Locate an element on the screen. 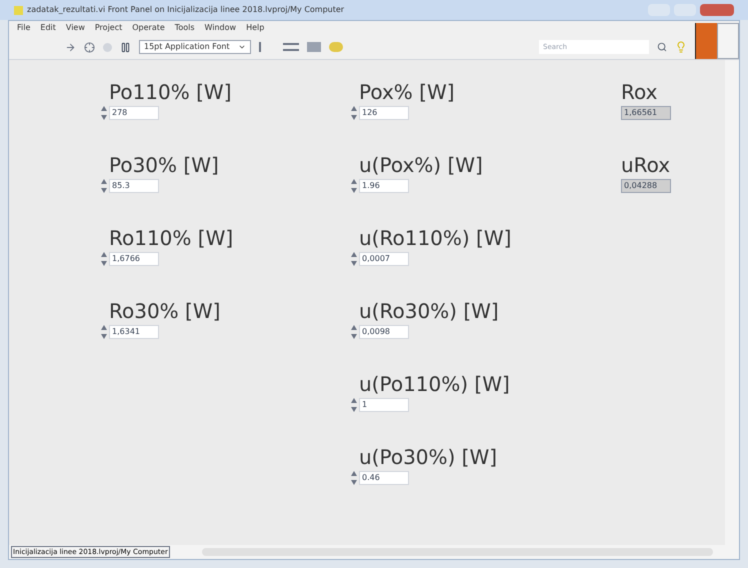 This screenshot has height=568, width=748. control-label: Ro110% [W] is located at coordinates (171, 238).